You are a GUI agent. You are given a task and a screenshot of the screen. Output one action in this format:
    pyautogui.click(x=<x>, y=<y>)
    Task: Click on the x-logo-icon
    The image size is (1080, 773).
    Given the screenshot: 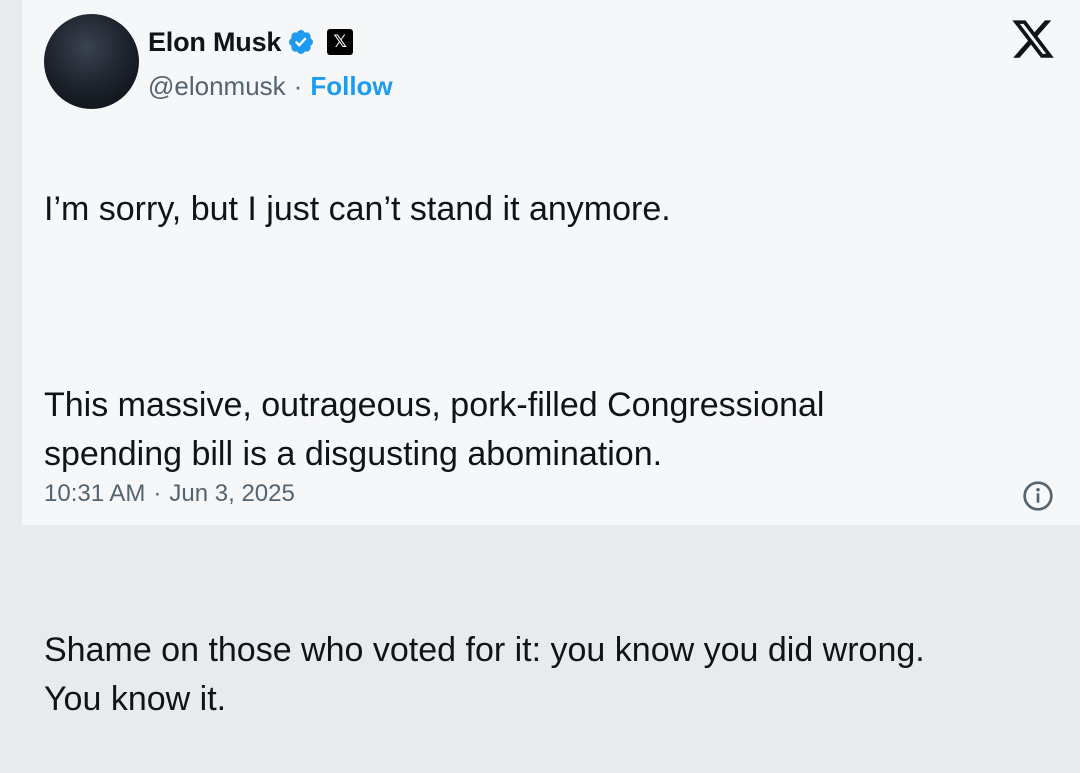 What is the action you would take?
    pyautogui.click(x=1033, y=39)
    